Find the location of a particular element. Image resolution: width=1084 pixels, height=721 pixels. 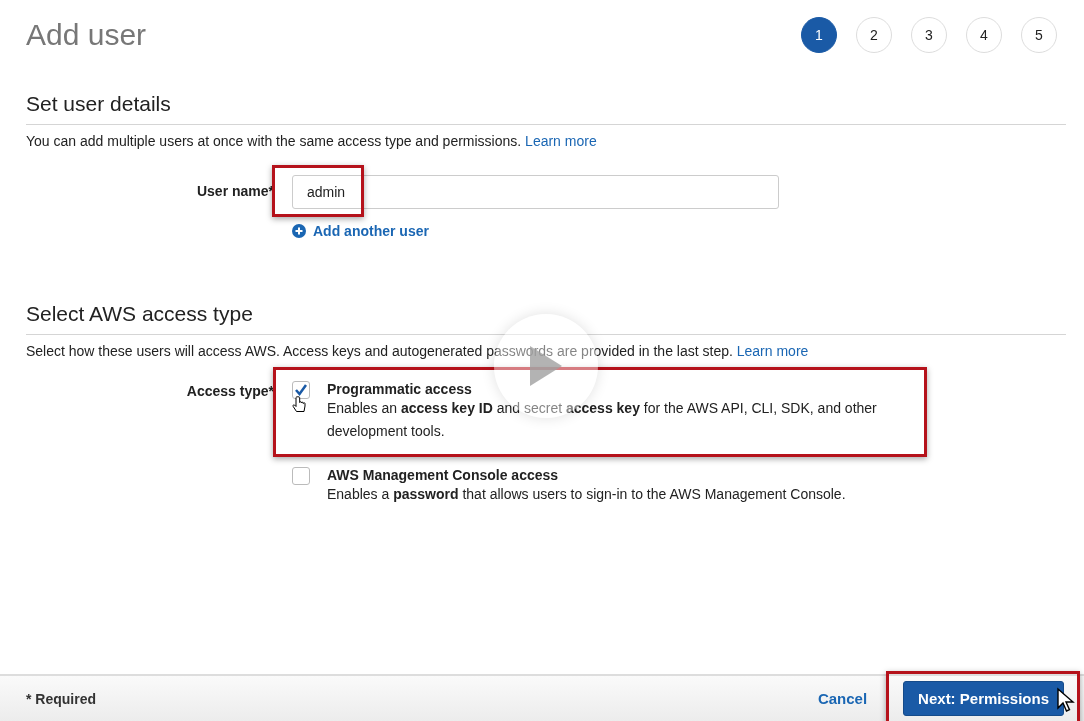

cancel-button: Cancel is located at coordinates (842, 698).